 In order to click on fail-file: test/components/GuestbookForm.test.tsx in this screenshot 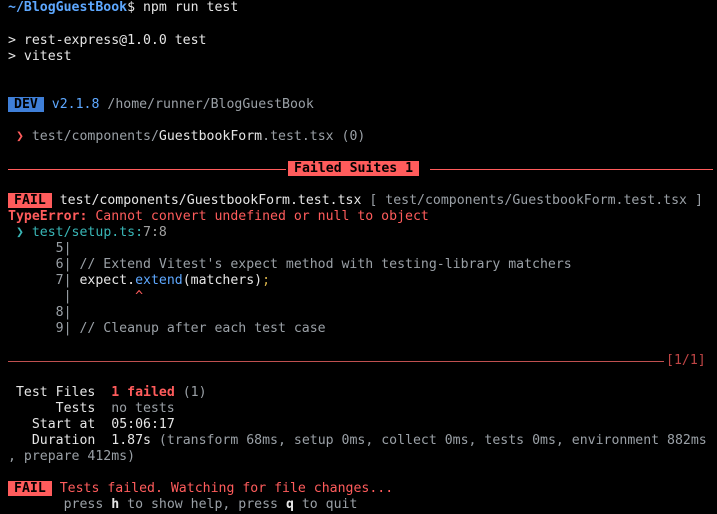, I will do `click(210, 200)`.